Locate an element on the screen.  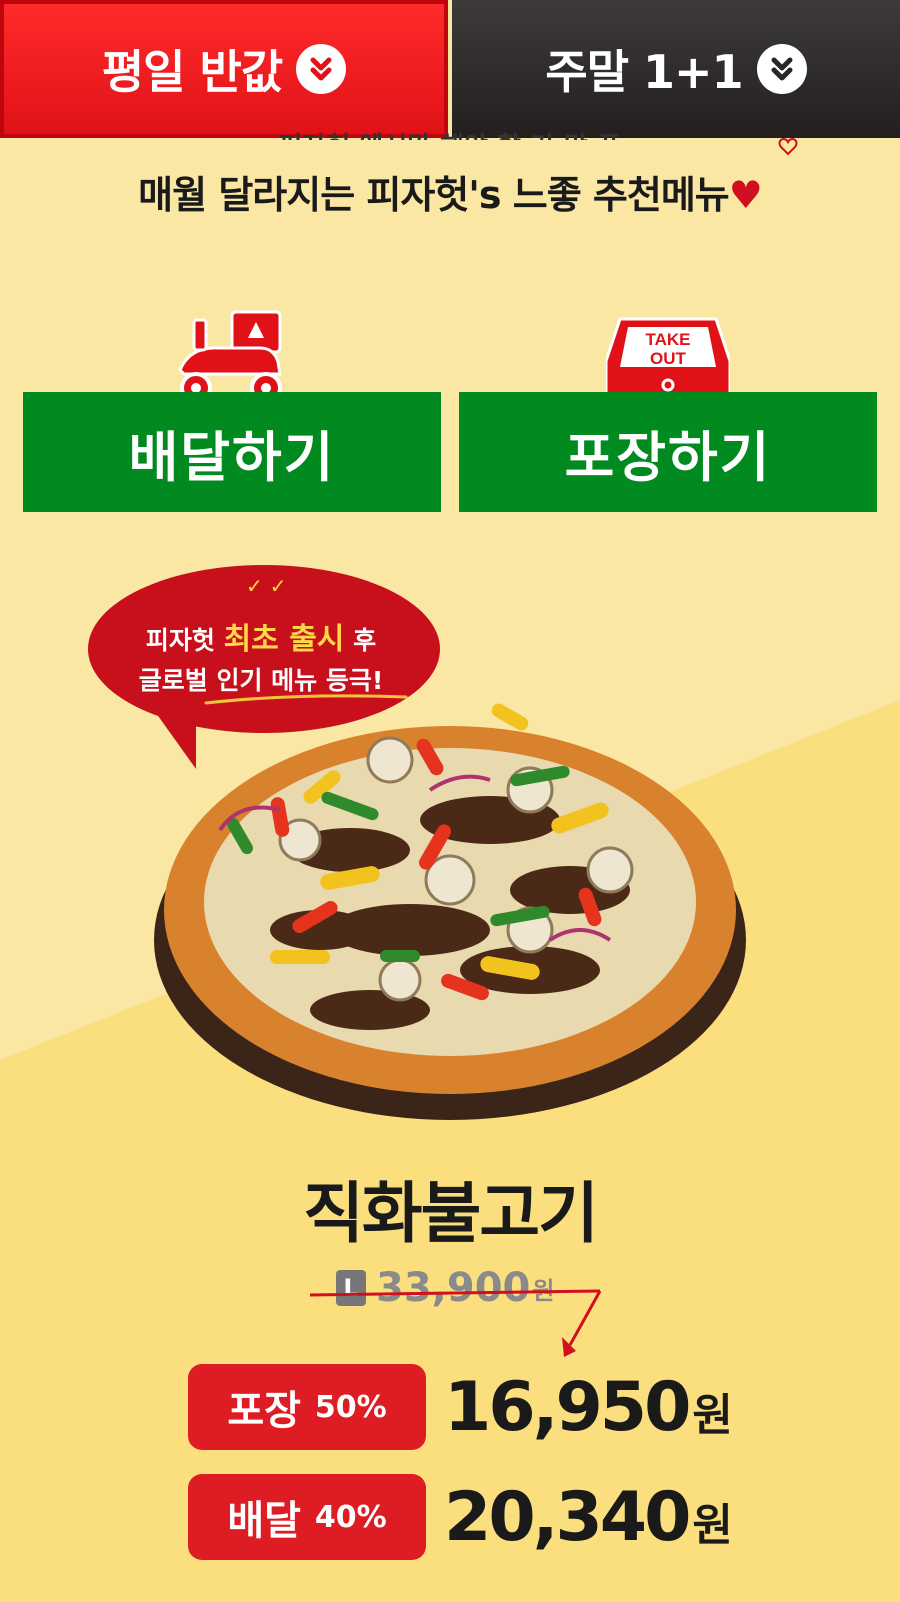
tab-weekend-1plus1: 주말 1+1 is located at coordinates (676, 69).